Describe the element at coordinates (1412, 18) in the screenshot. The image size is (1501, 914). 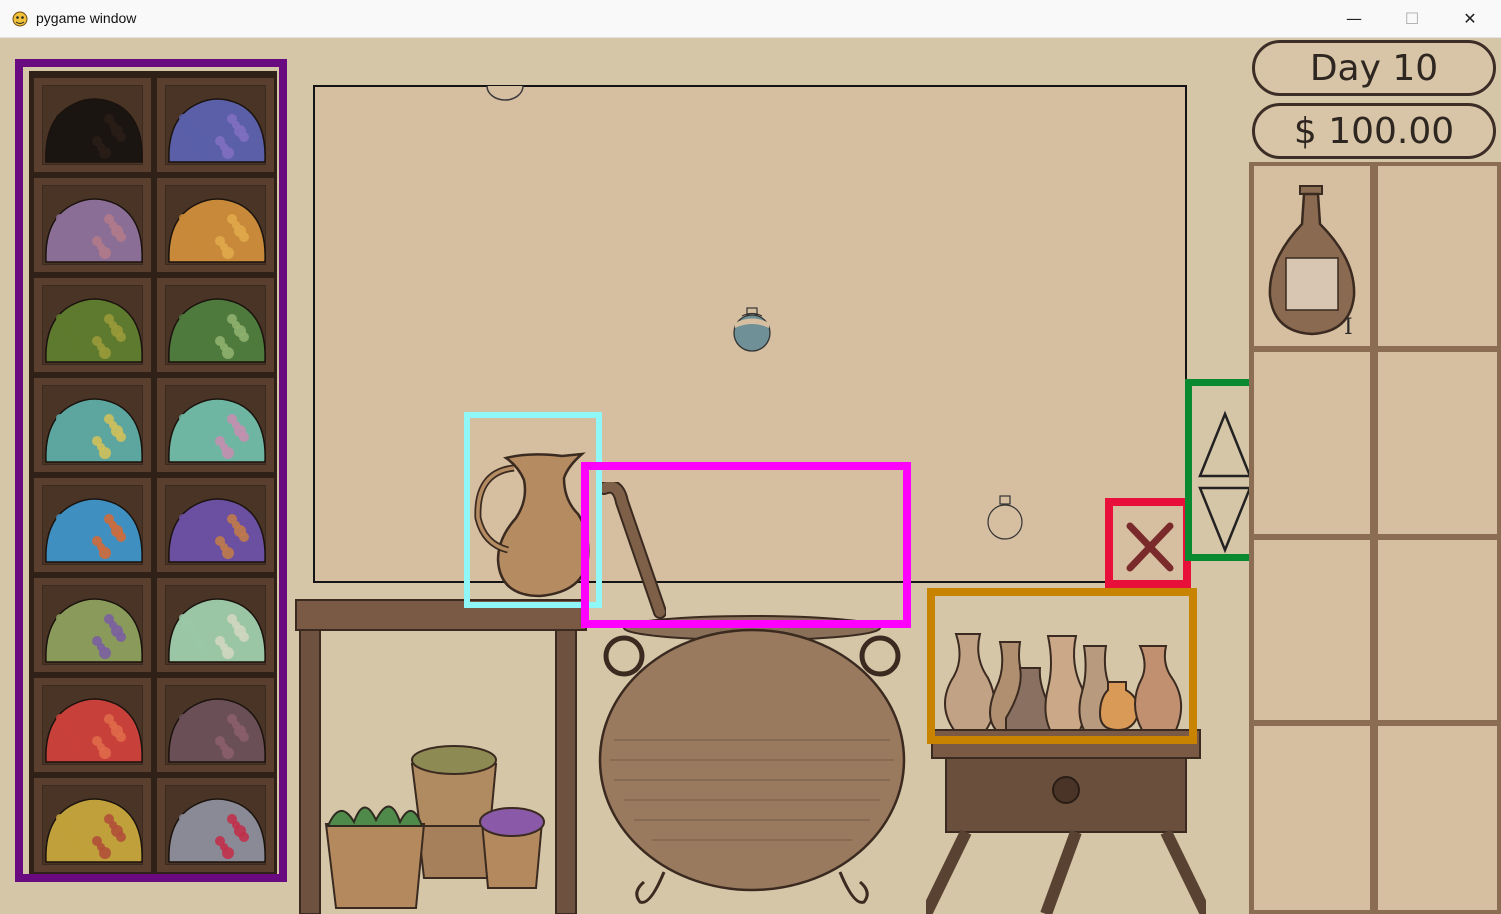
I see `maximize-button: ☐` at that location.